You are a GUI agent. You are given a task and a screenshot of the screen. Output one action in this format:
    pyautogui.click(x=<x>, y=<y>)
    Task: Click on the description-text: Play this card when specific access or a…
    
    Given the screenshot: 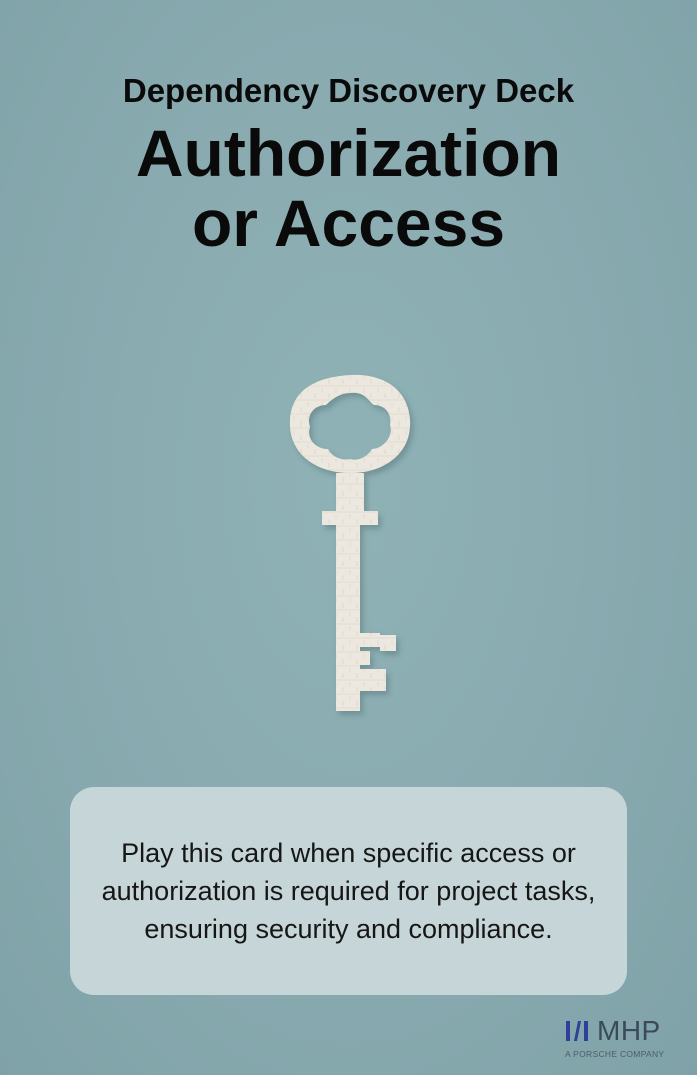 What is the action you would take?
    pyautogui.click(x=348, y=891)
    